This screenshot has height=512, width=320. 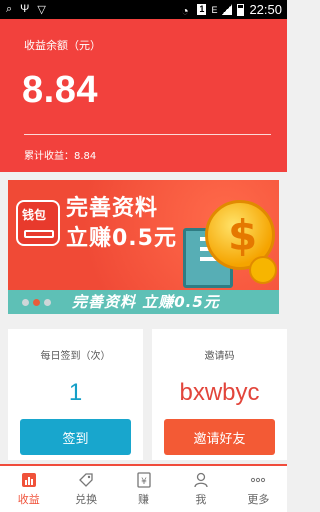 What do you see at coordinates (219, 437) in the screenshot?
I see `invite-friends-button: 邀请好友` at bounding box center [219, 437].